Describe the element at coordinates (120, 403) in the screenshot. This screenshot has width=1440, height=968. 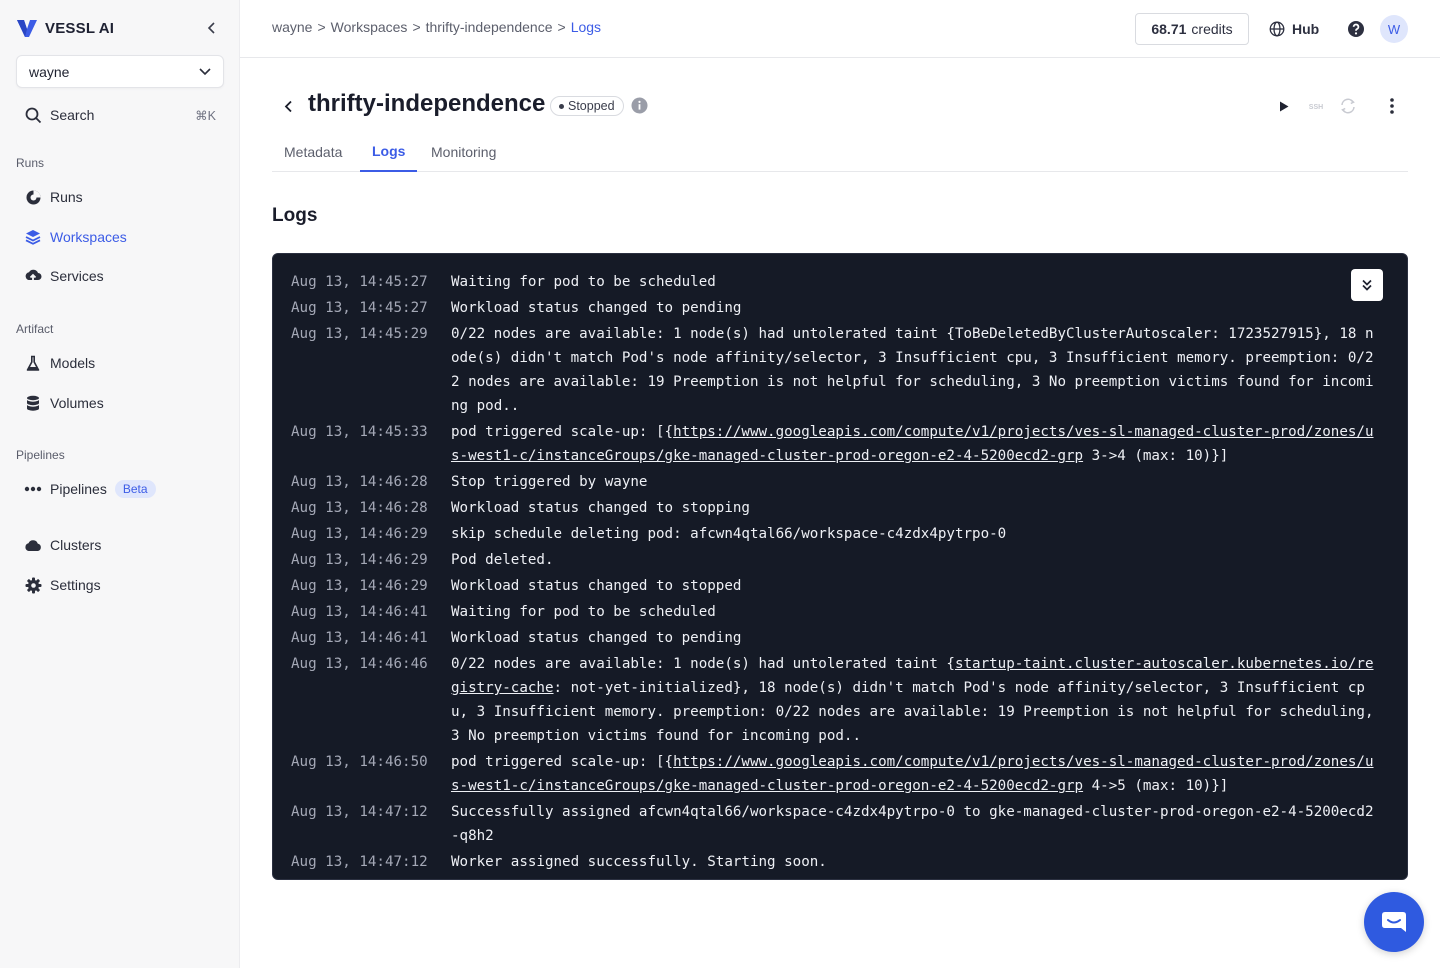
I see `sidebar-item-volumes: Volumes` at that location.